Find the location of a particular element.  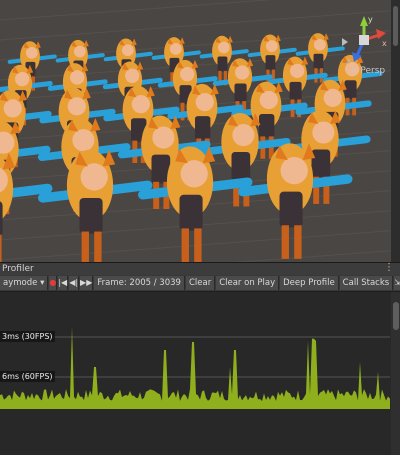

next-frame-button: ▶▶ is located at coordinates (87, 283).